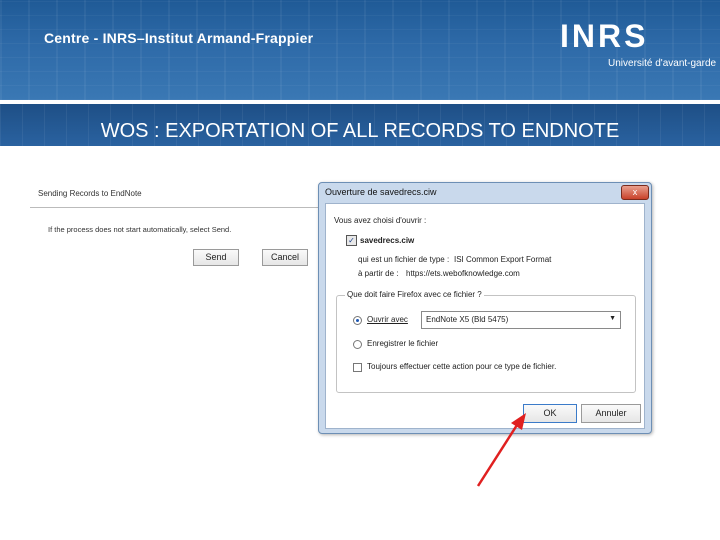 This screenshot has height=540, width=720. Describe the element at coordinates (497, 455) in the screenshot. I see `arrow-shaft` at that location.